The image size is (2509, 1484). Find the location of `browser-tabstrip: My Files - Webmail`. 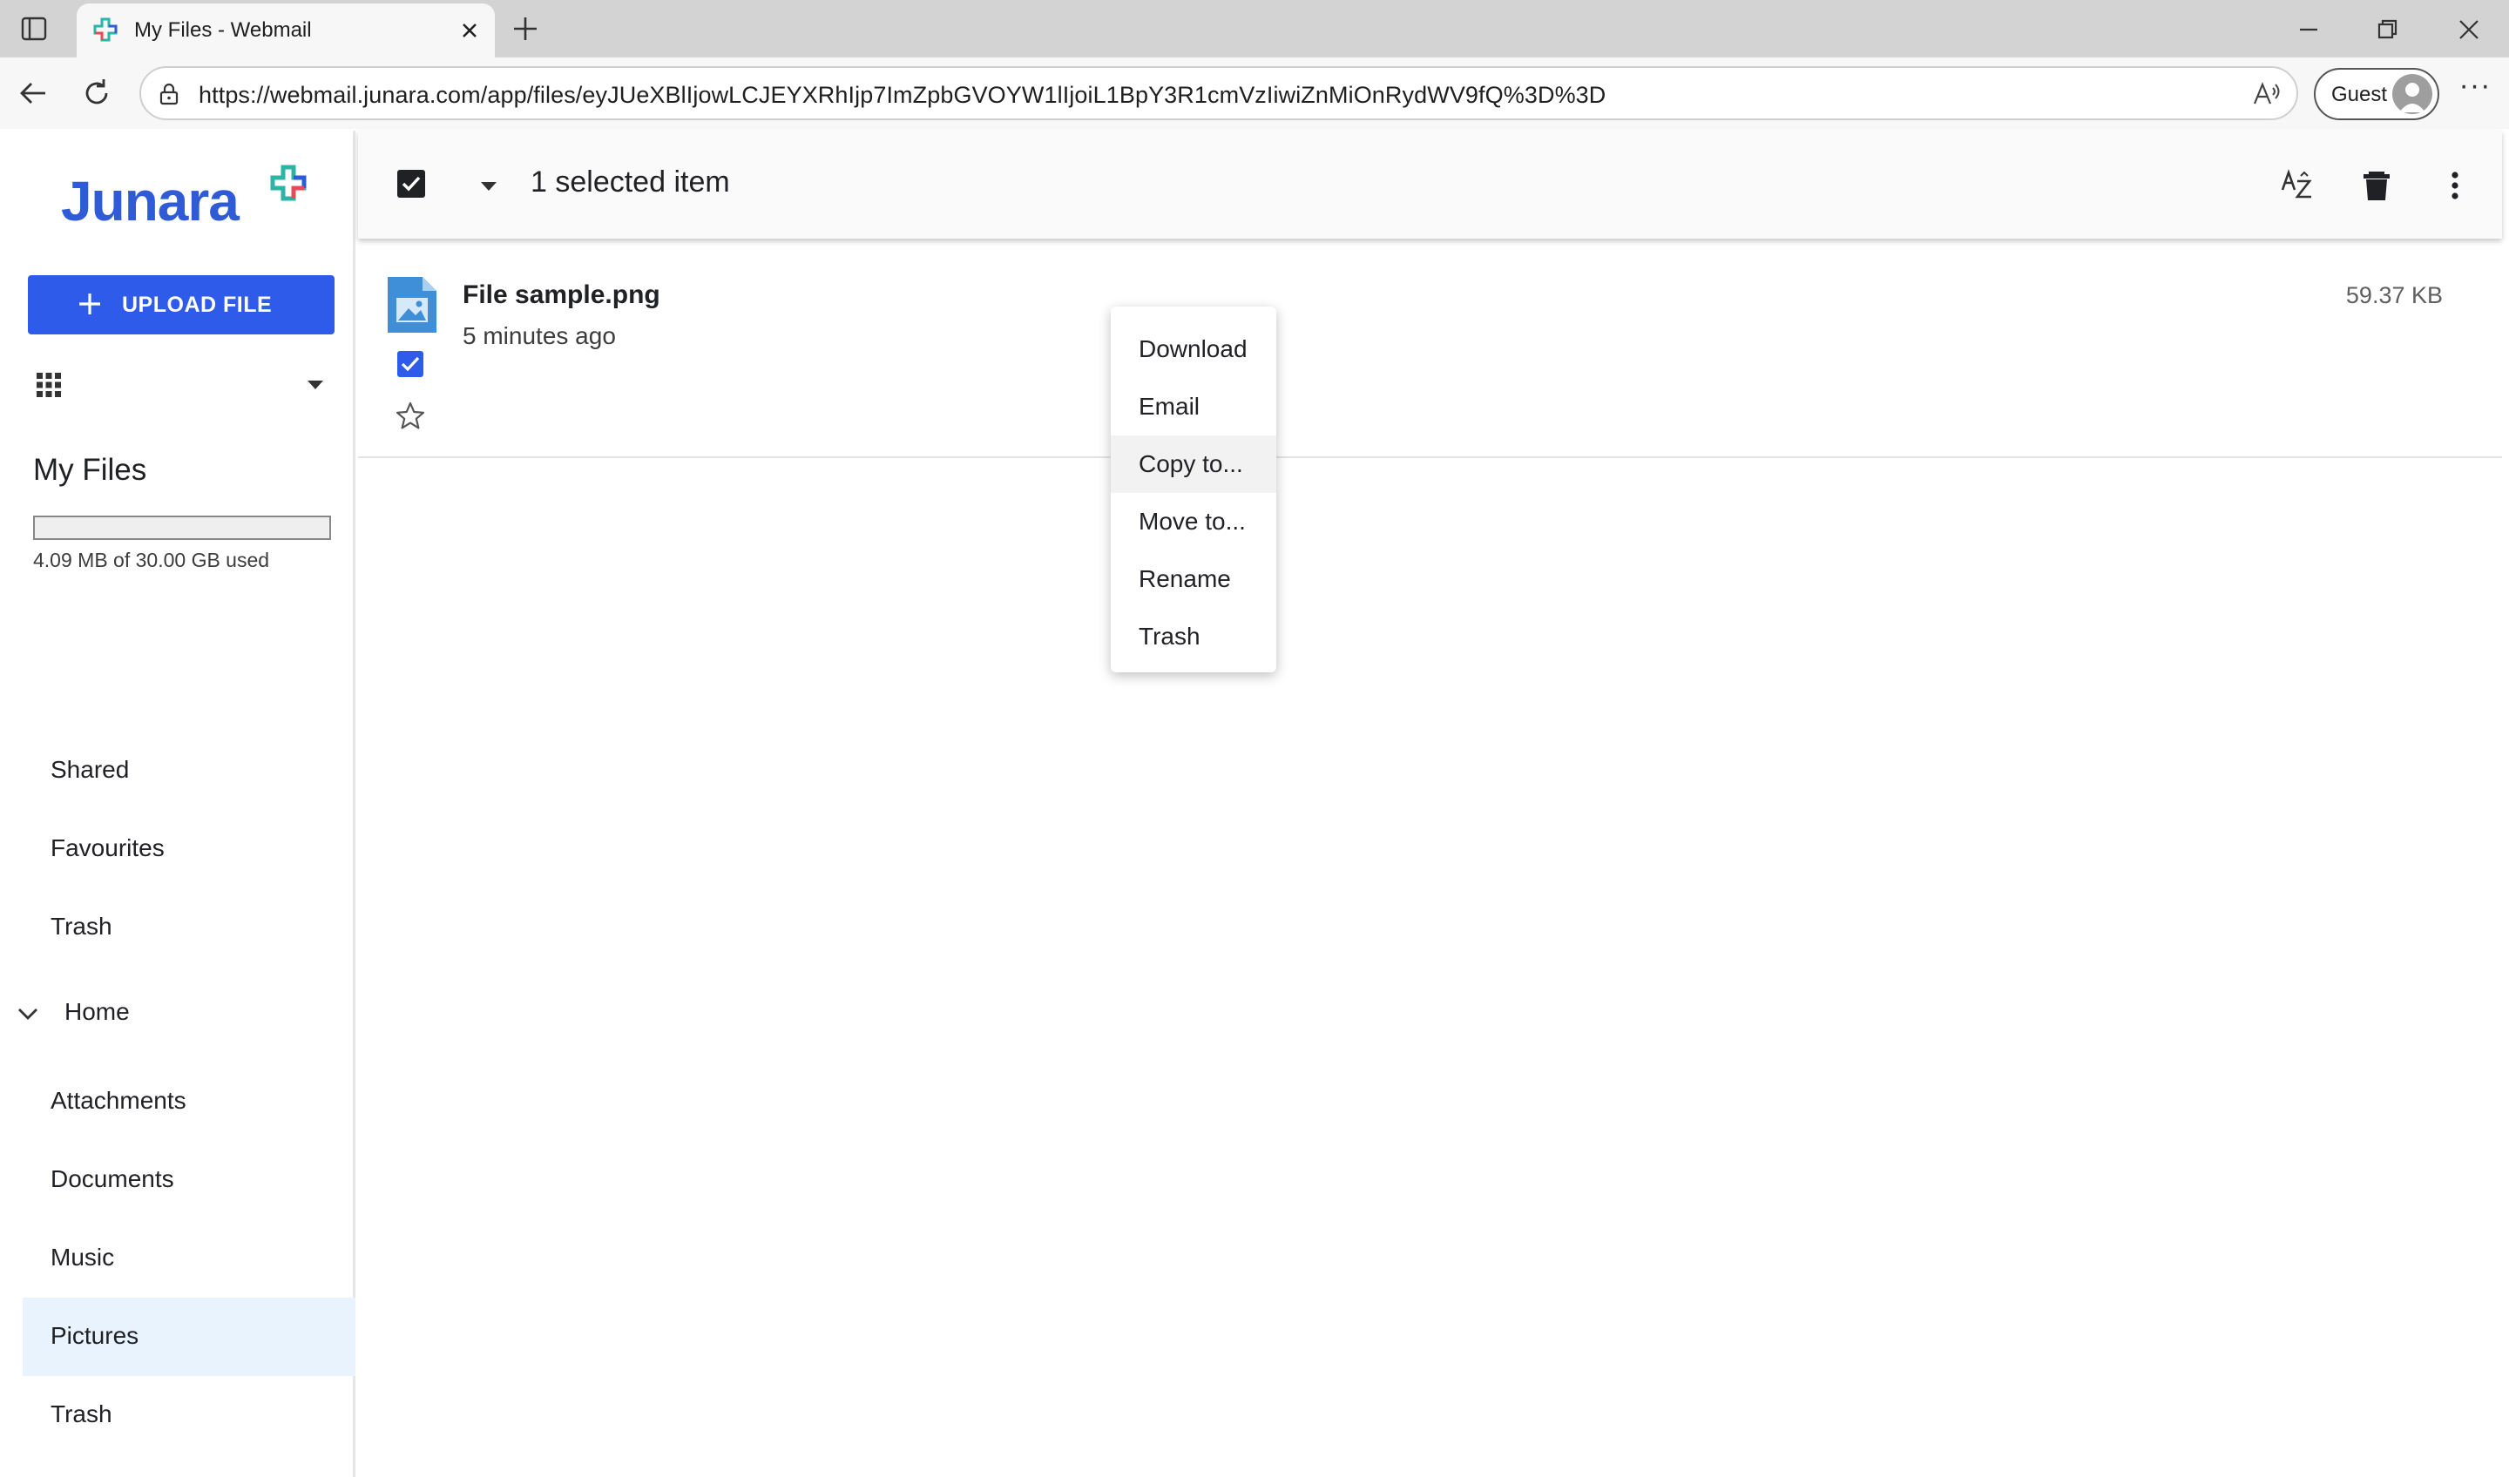

browser-tabstrip: My Files - Webmail is located at coordinates (1254, 29).